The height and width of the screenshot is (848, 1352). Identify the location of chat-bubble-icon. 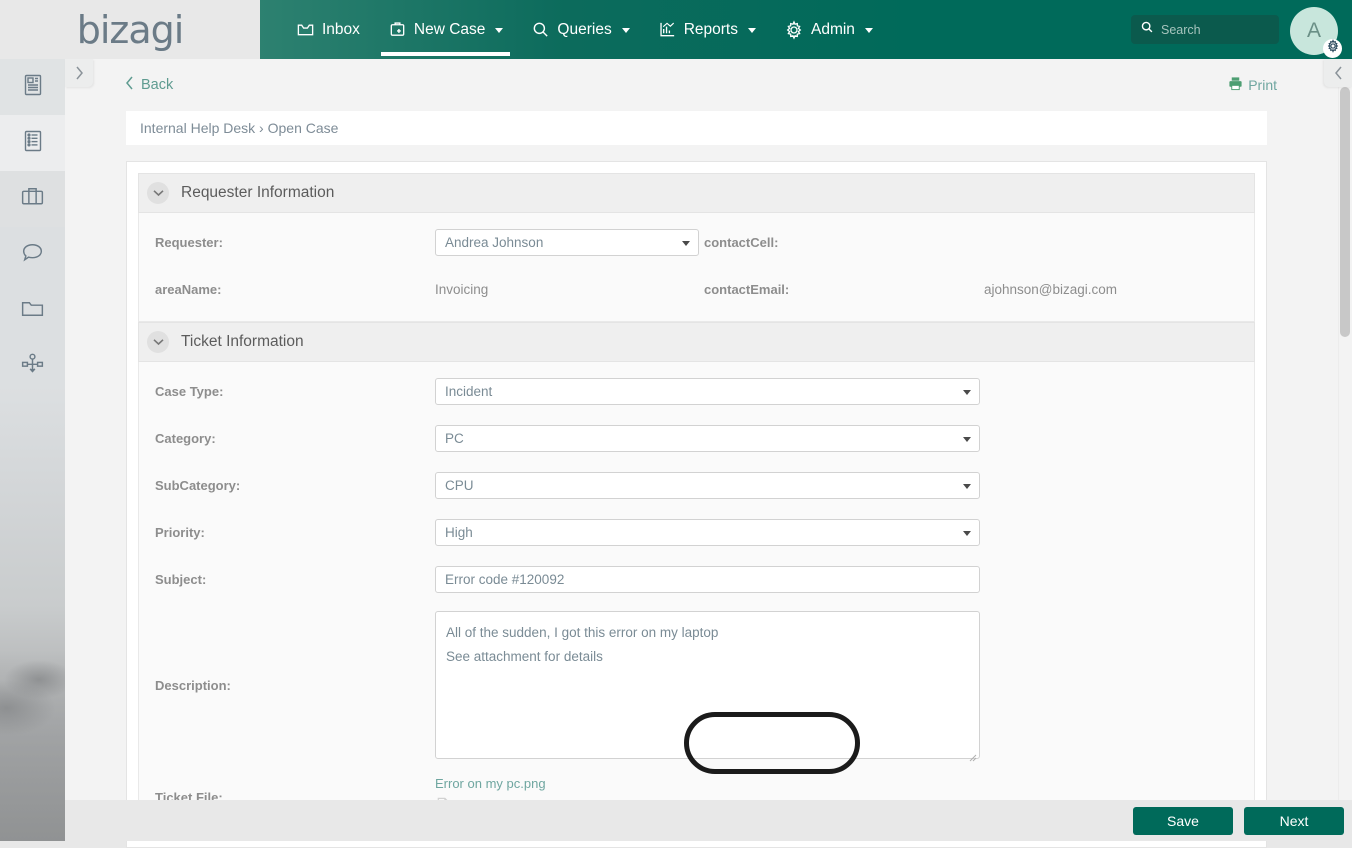
(32, 255).